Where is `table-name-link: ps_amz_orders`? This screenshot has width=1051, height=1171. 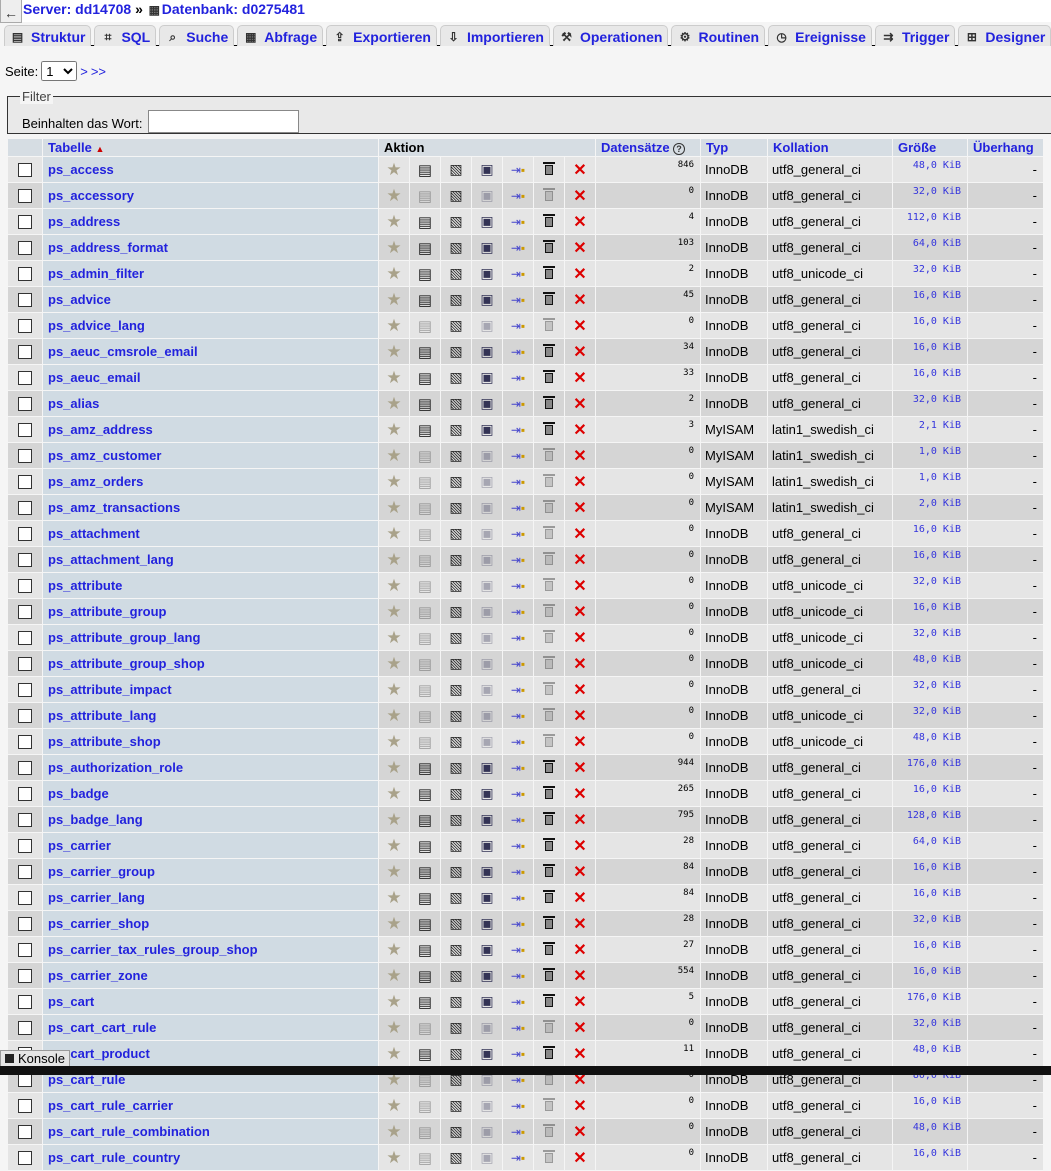 table-name-link: ps_amz_orders is located at coordinates (210, 481).